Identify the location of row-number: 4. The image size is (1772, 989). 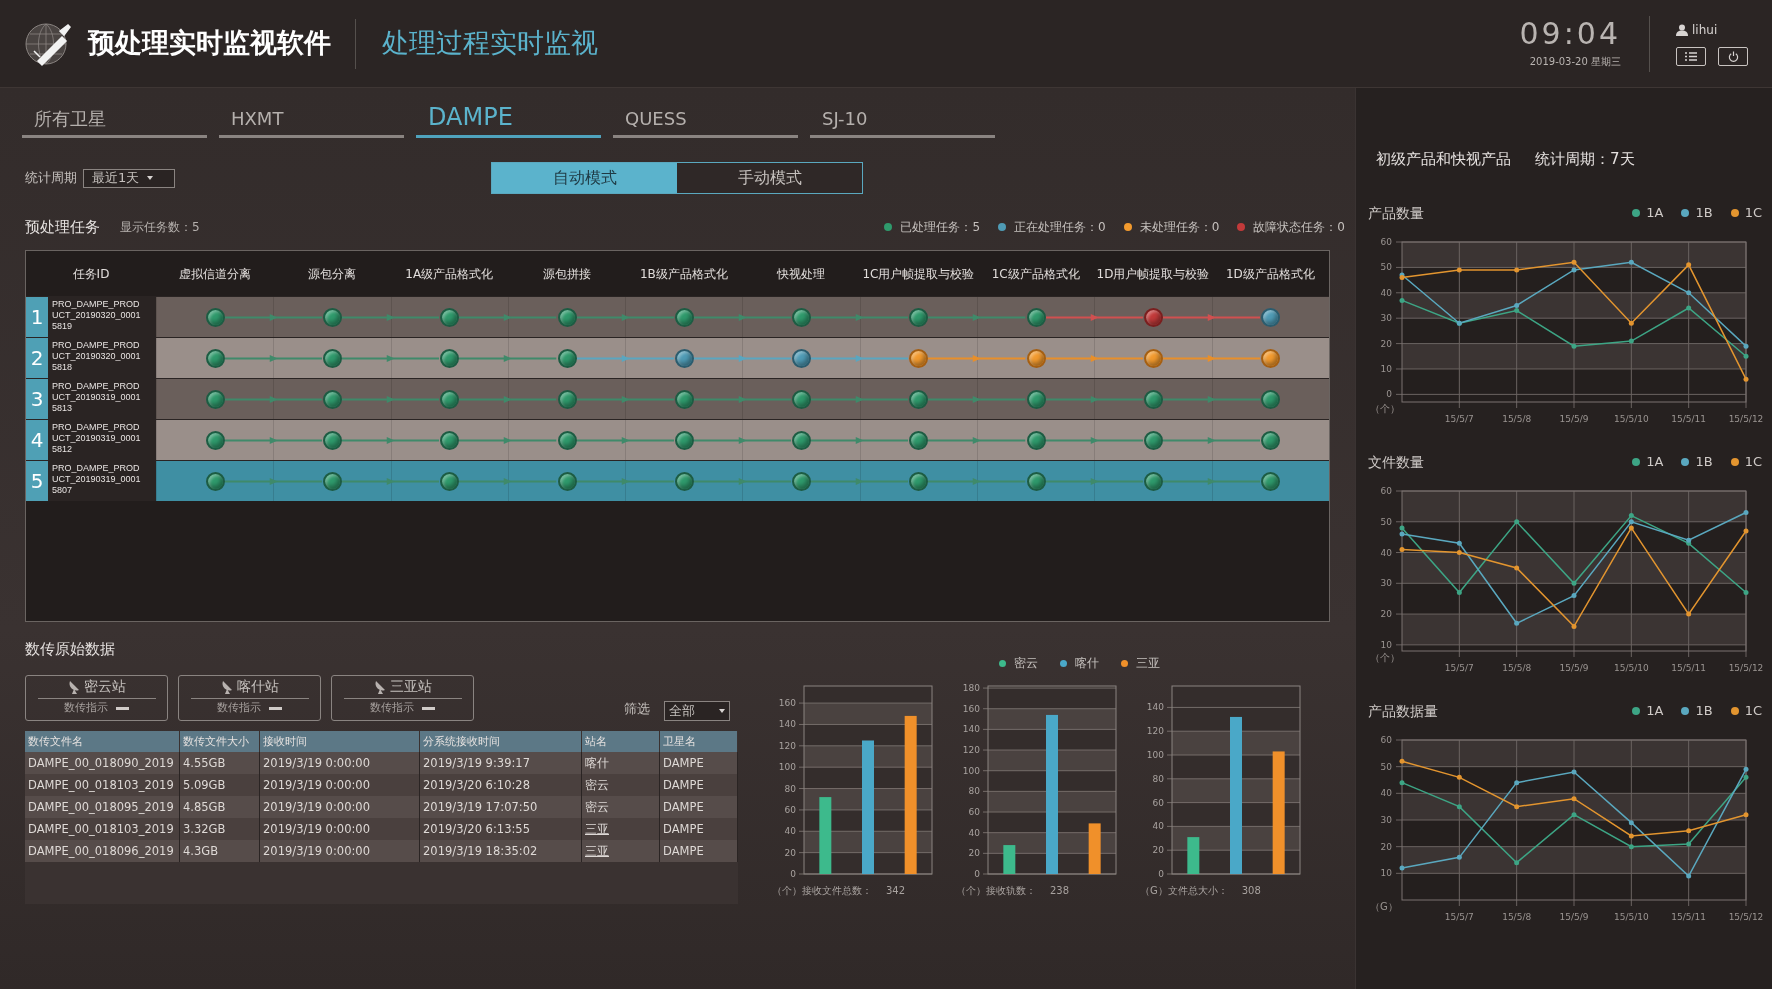
(37, 440).